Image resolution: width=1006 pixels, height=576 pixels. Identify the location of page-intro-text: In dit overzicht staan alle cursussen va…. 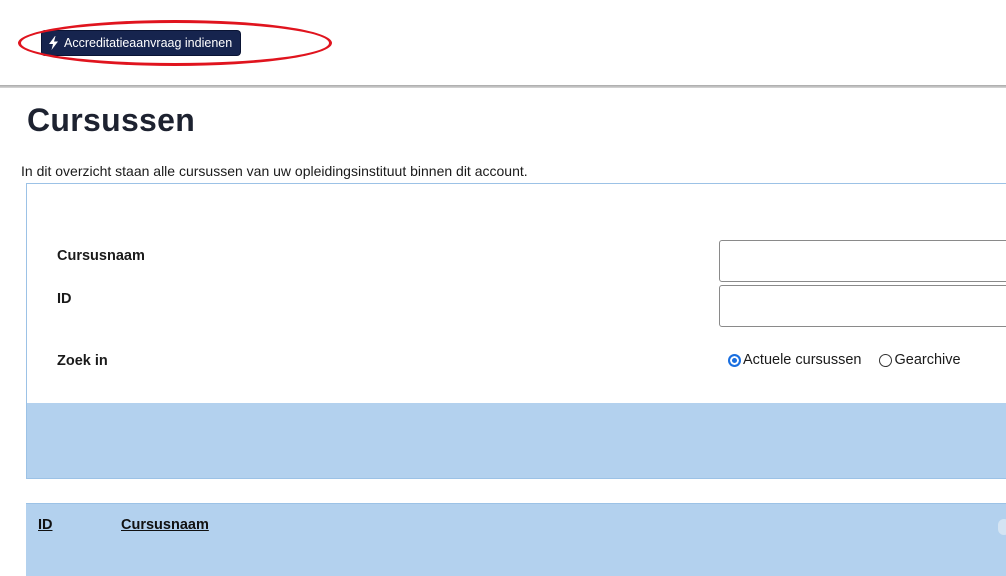
(274, 171).